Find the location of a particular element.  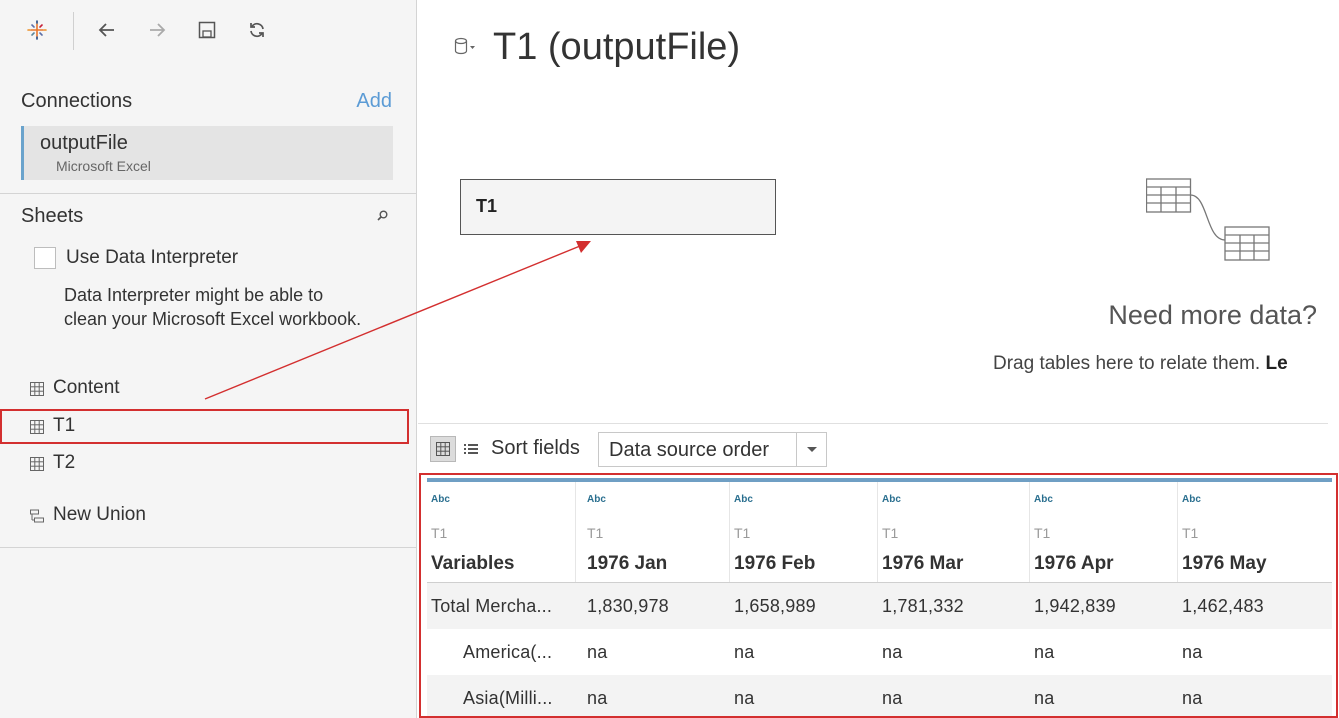

column-name: 1976 Jan is located at coordinates (627, 563).